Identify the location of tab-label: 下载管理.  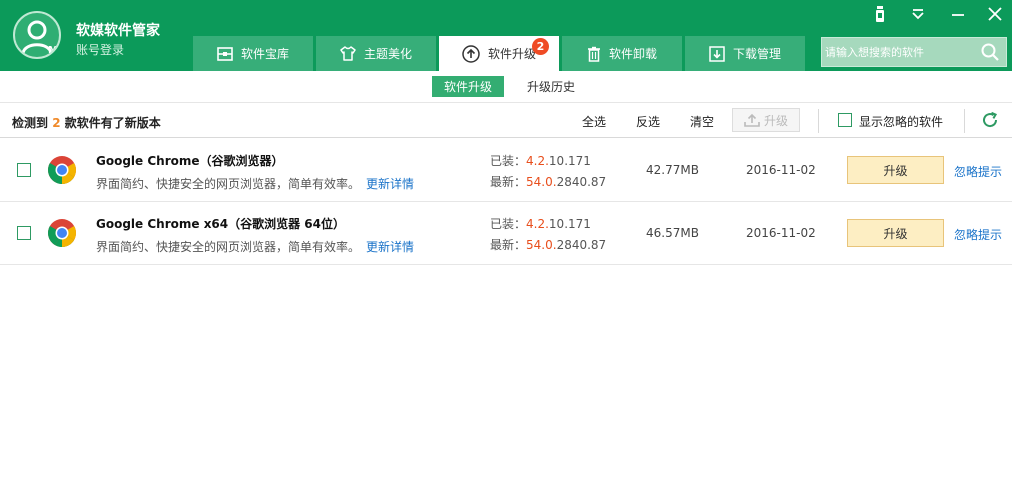
(756, 54).